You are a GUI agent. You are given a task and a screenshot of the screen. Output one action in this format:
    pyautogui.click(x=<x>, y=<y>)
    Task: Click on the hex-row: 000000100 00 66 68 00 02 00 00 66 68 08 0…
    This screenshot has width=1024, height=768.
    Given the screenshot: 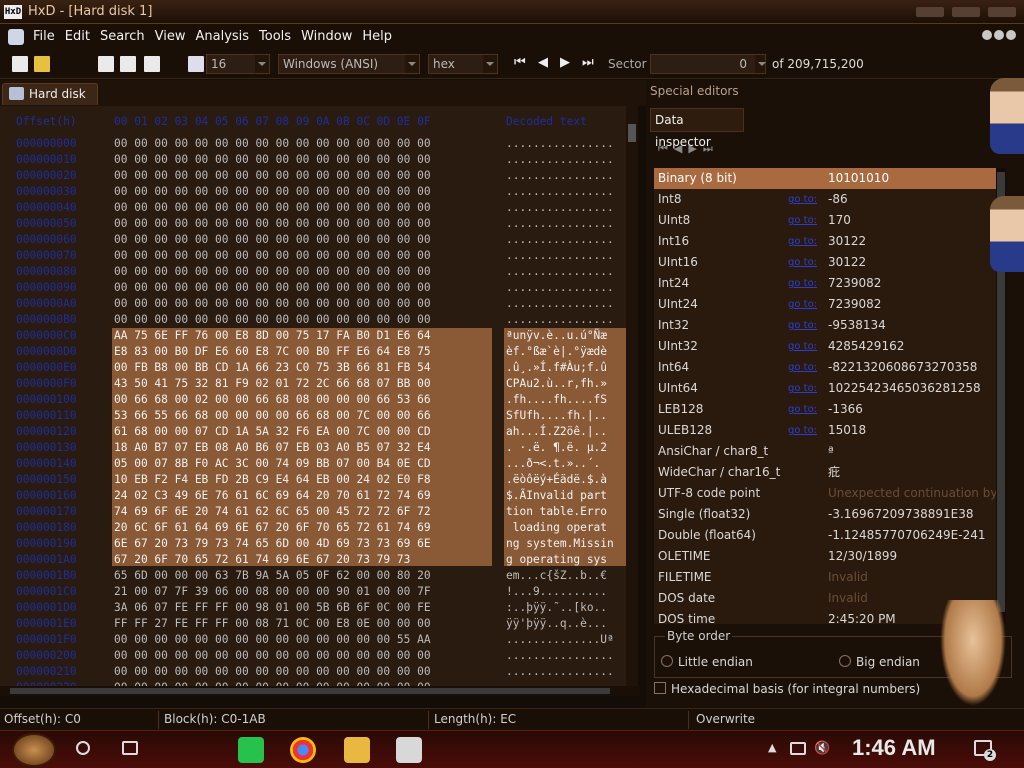 What is the action you would take?
    pyautogui.click(x=313, y=400)
    